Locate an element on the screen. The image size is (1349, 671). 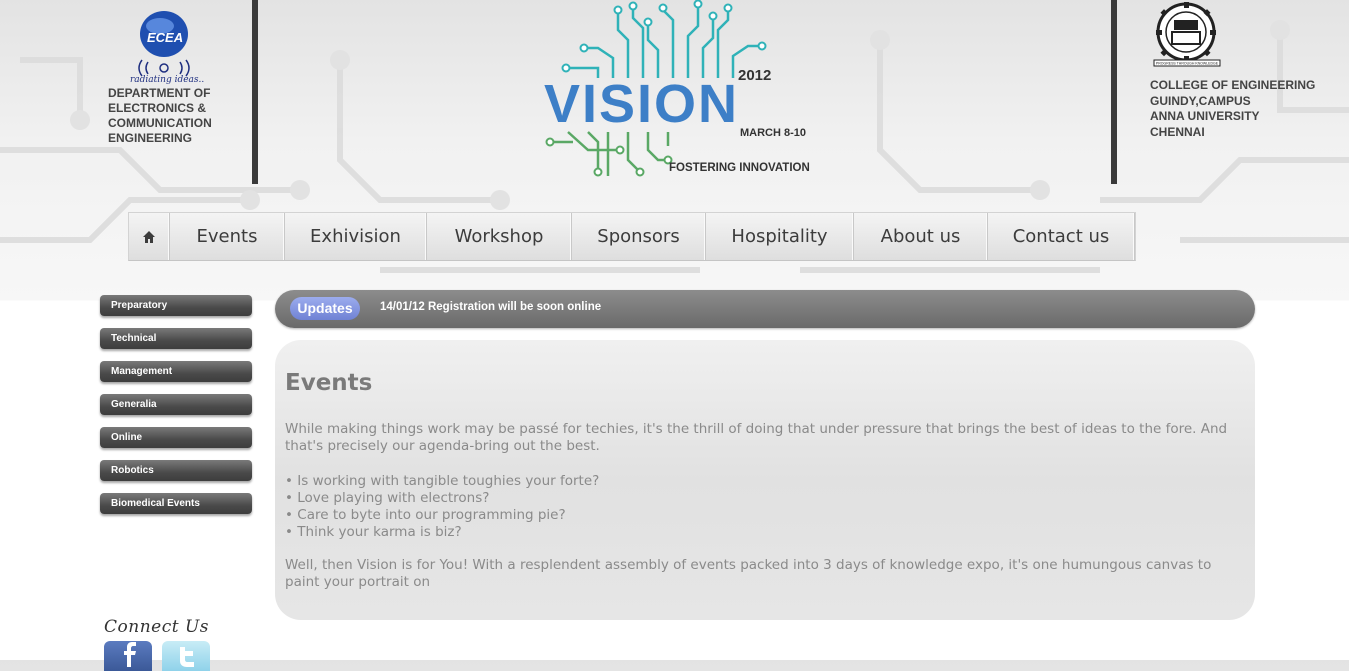
sidebar-item-generalia: Generalia is located at coordinates (176, 404).